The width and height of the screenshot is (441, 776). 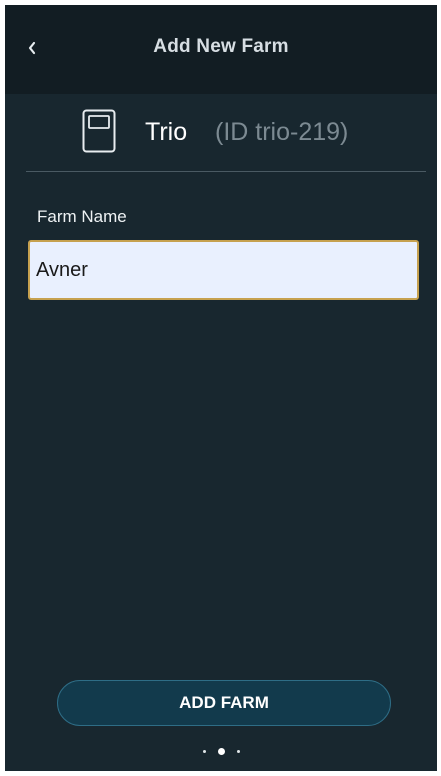 I want to click on device-info: Trio (ID trio-219), so click(x=221, y=133).